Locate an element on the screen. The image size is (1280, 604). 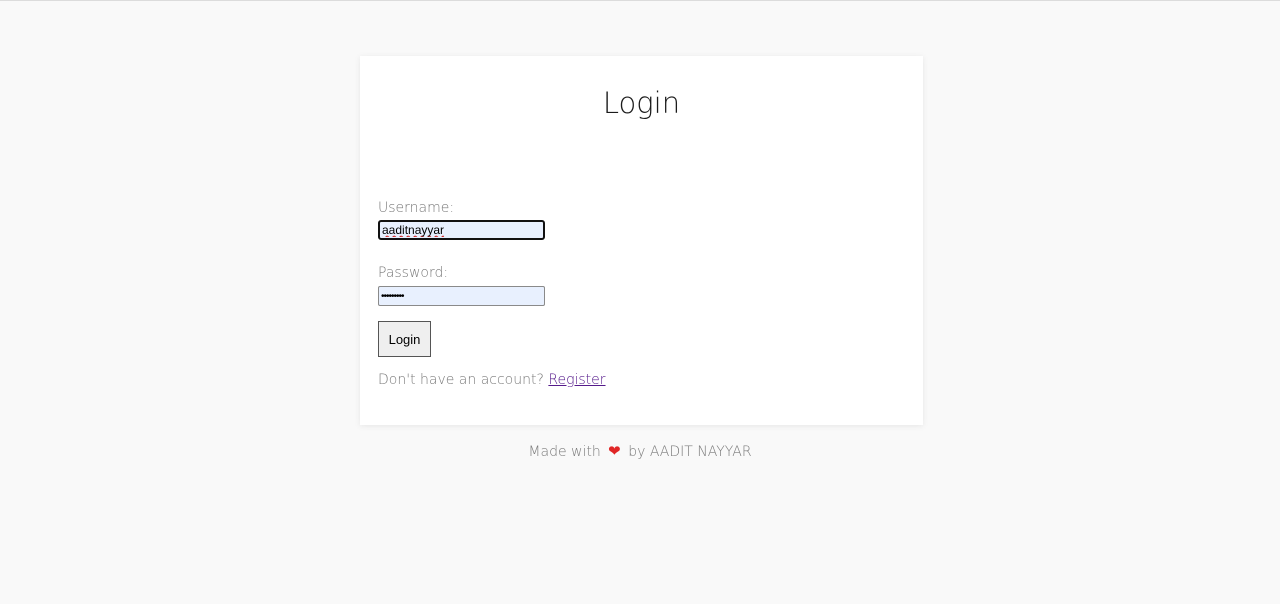
username-label: Username: is located at coordinates (416, 208).